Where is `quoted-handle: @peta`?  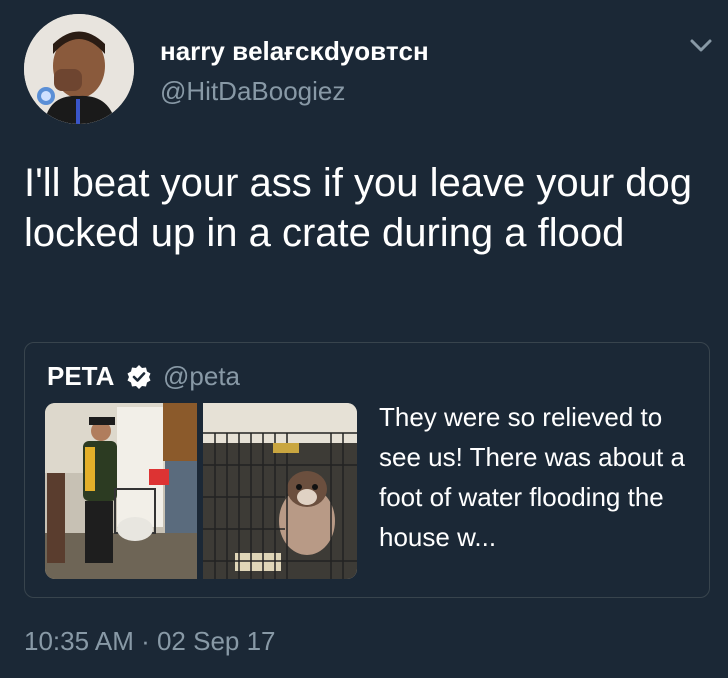 quoted-handle: @peta is located at coordinates (201, 376).